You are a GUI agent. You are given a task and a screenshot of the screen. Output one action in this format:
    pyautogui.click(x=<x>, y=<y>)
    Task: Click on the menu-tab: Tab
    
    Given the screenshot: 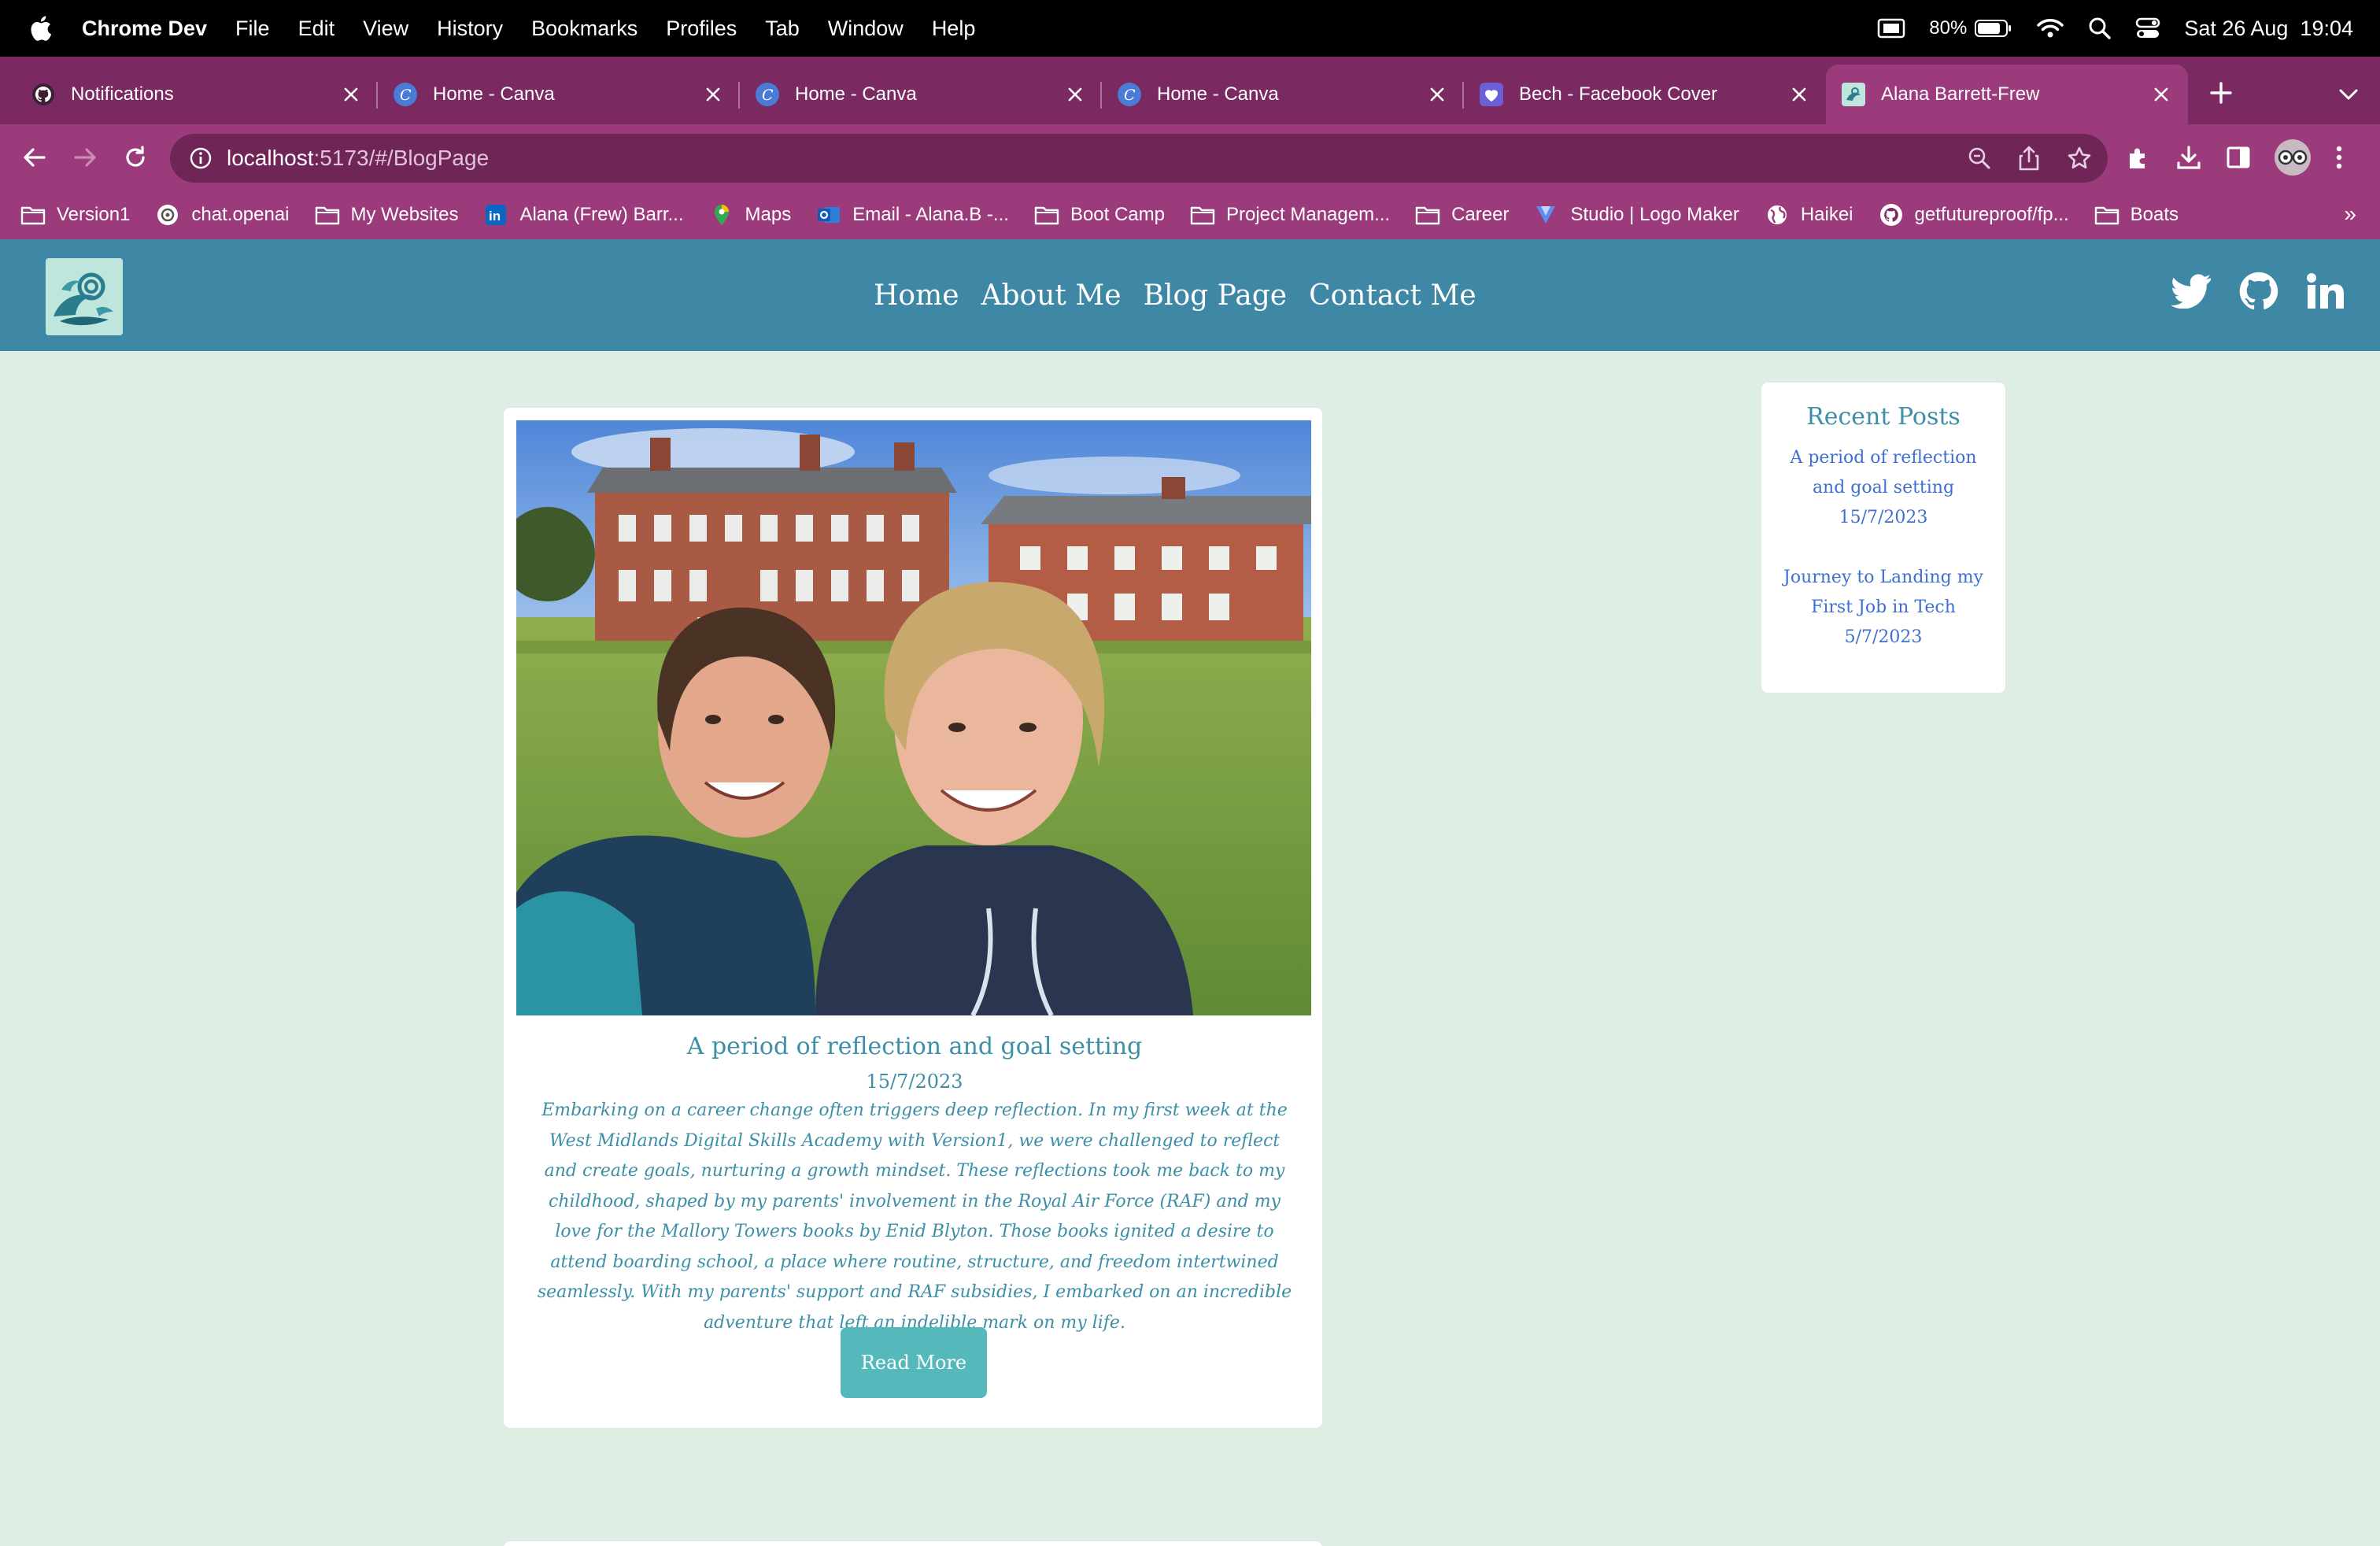 What is the action you would take?
    pyautogui.click(x=782, y=29)
    